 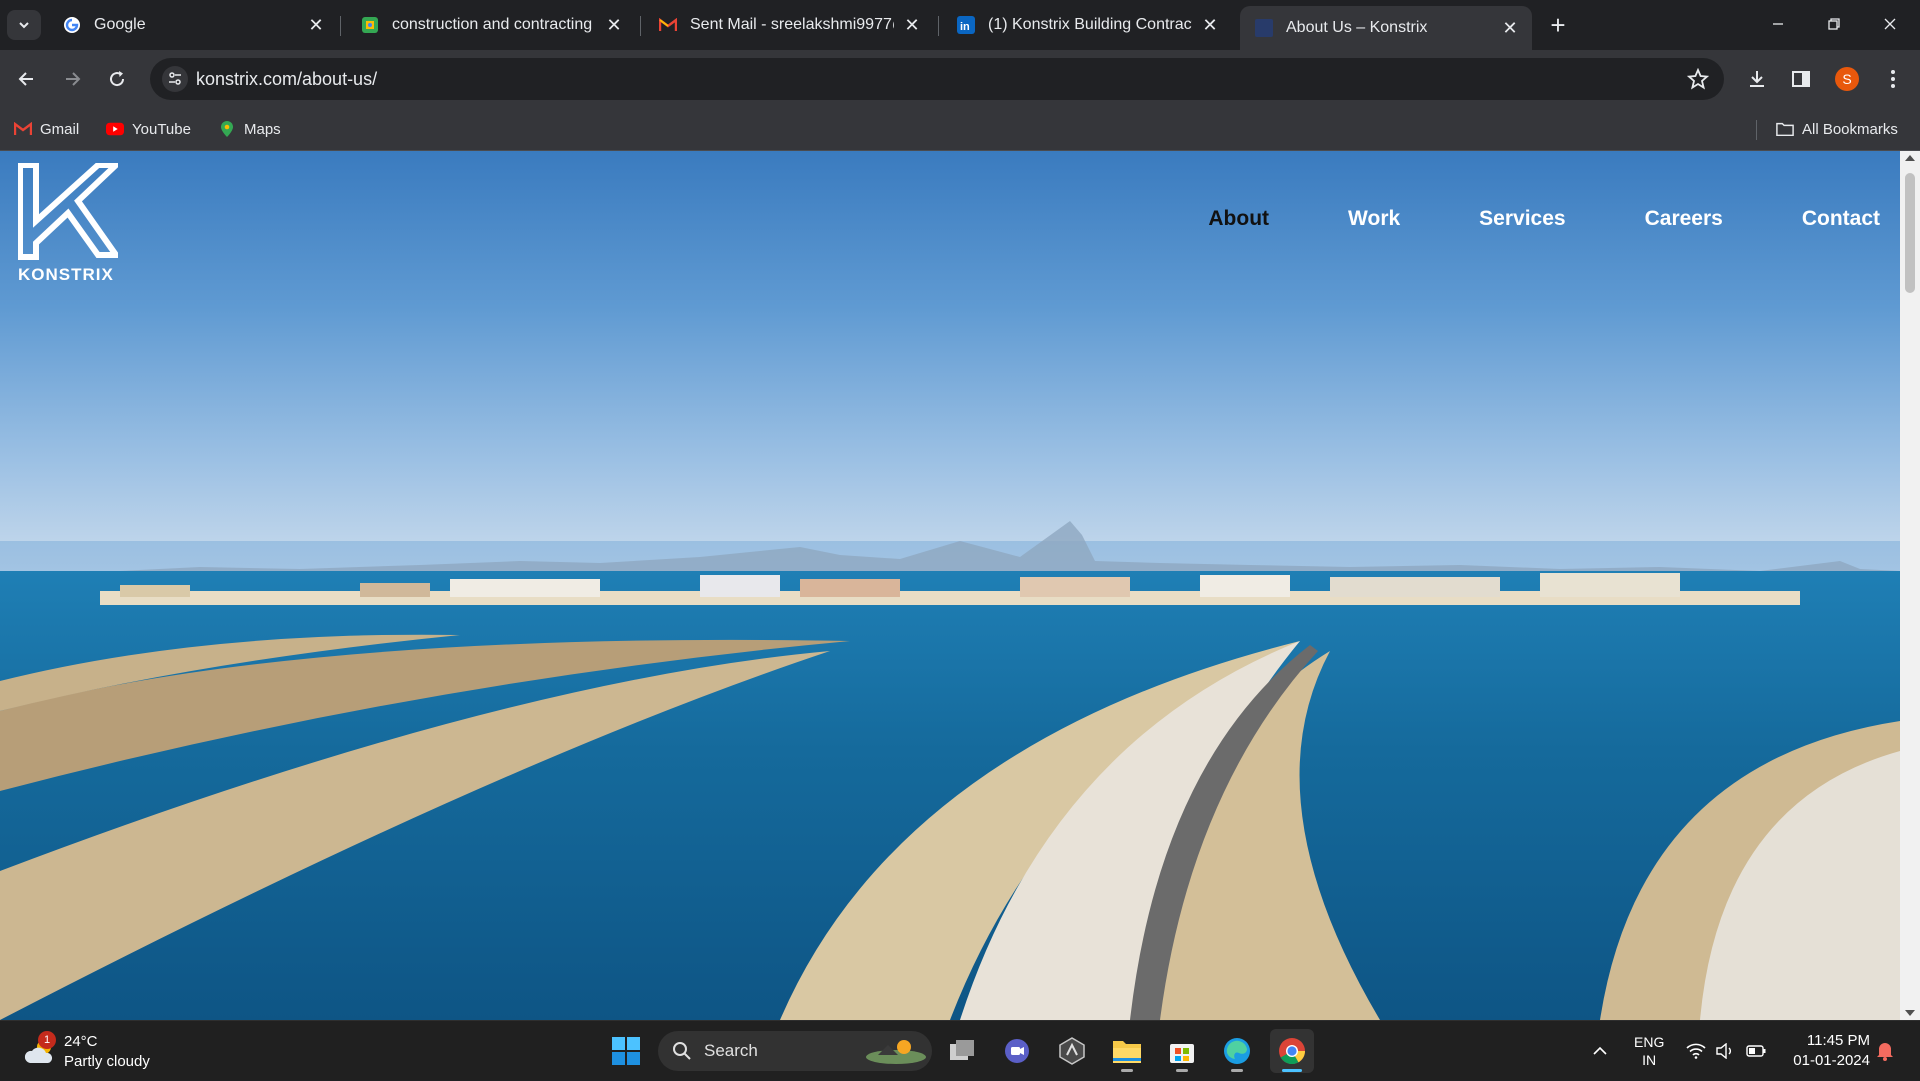 I want to click on search-highlight-image, so click(x=896, y=1052).